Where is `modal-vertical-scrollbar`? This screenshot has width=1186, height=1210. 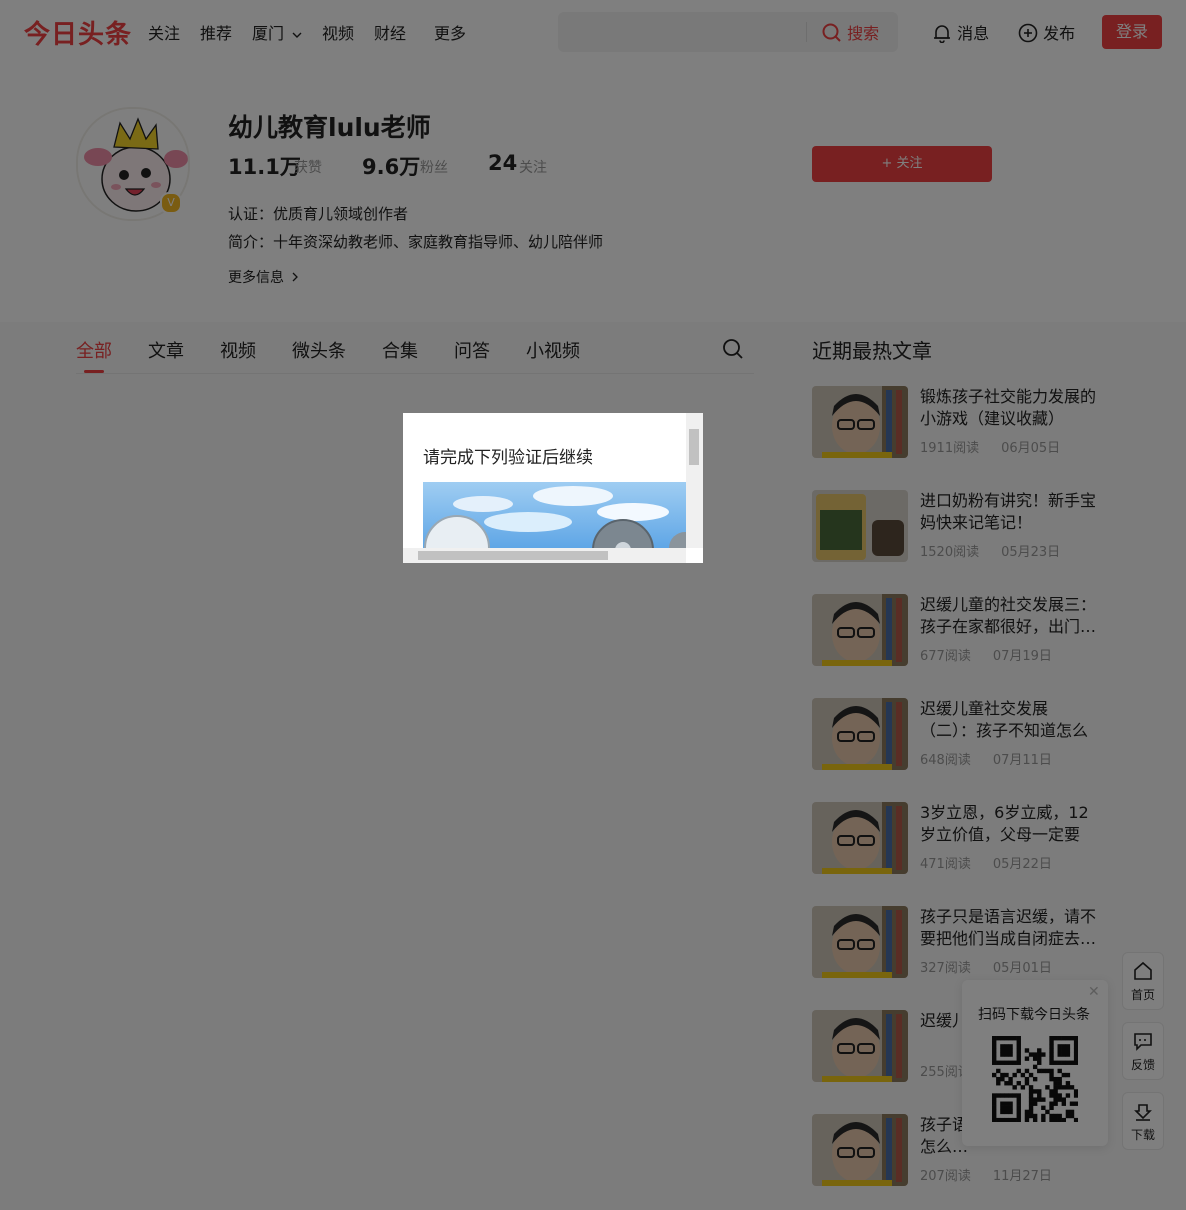 modal-vertical-scrollbar is located at coordinates (694, 480).